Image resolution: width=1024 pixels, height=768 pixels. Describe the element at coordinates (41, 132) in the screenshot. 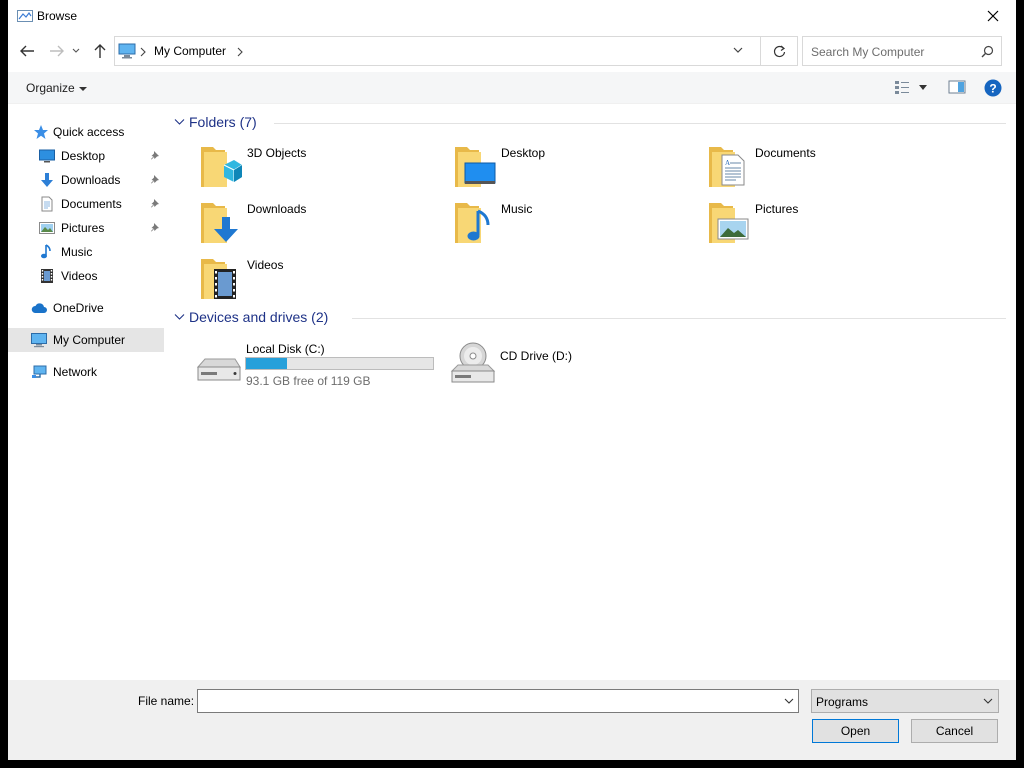

I see `star-icon` at that location.